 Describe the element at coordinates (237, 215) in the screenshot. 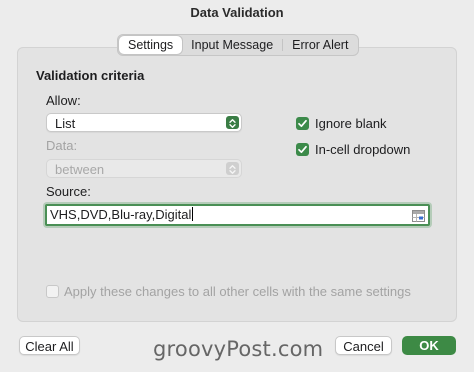

I see `source-input: VHS,DVD,Blu-ray,Digital` at that location.